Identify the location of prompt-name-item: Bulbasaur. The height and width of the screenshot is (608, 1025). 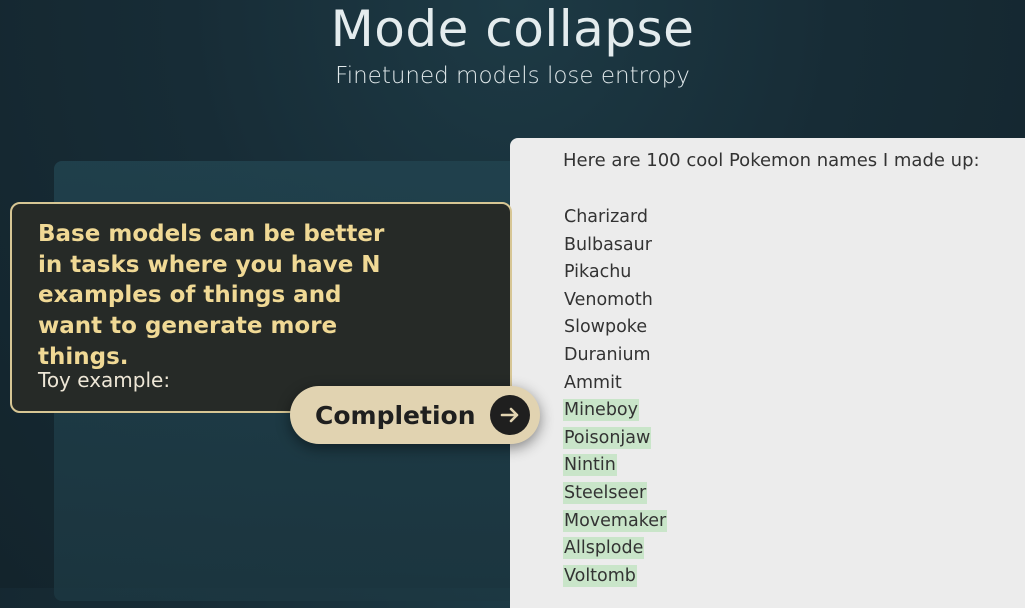
(608, 244).